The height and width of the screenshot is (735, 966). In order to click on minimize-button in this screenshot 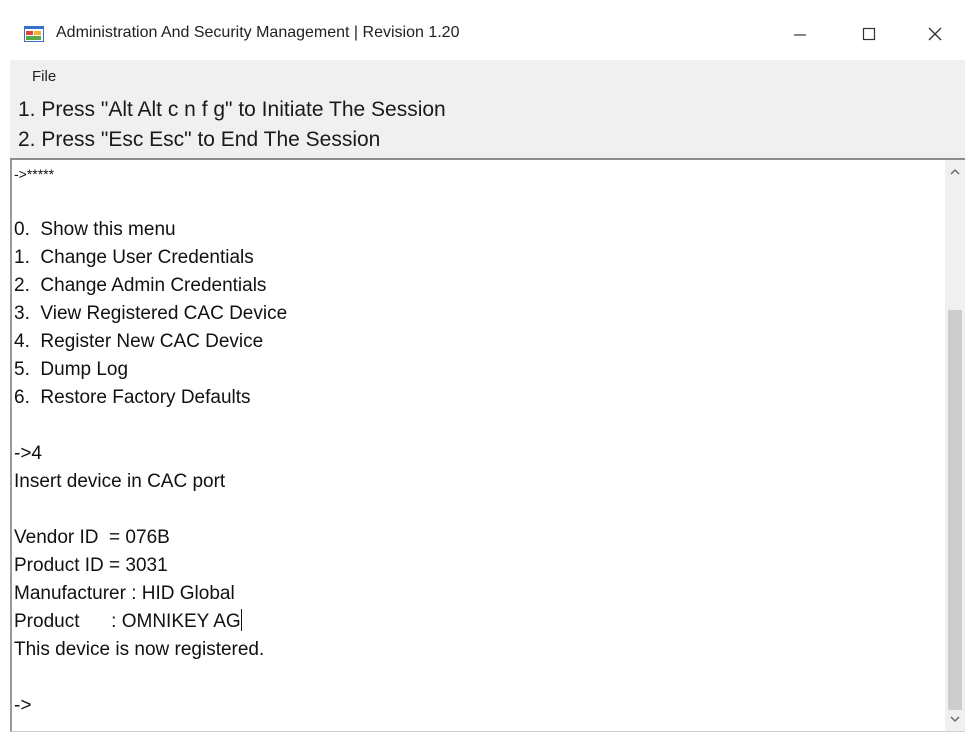, I will do `click(800, 34)`.